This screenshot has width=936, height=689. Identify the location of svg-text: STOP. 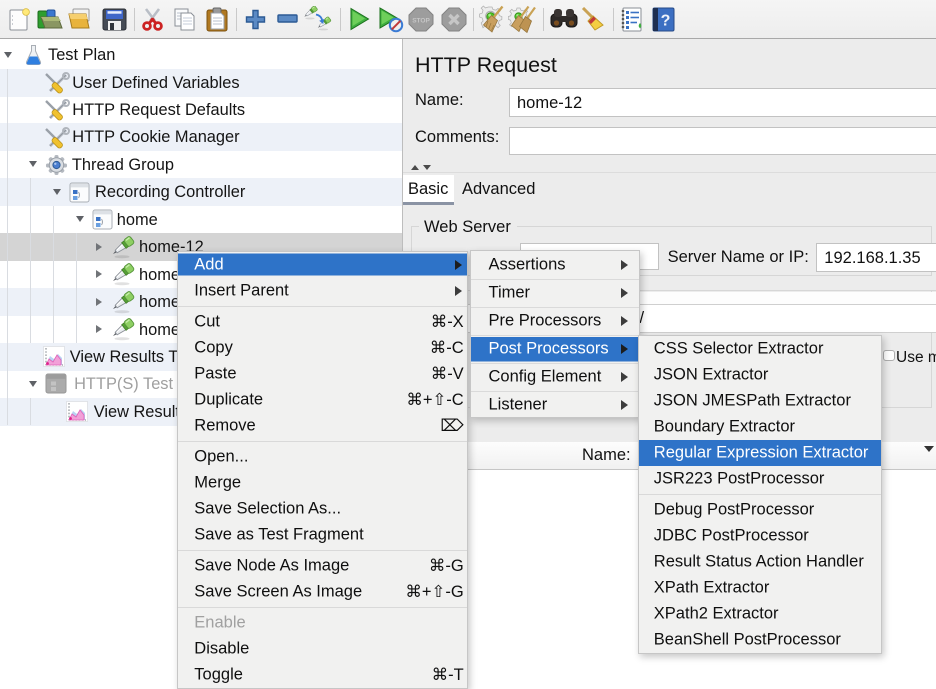
(421, 21).